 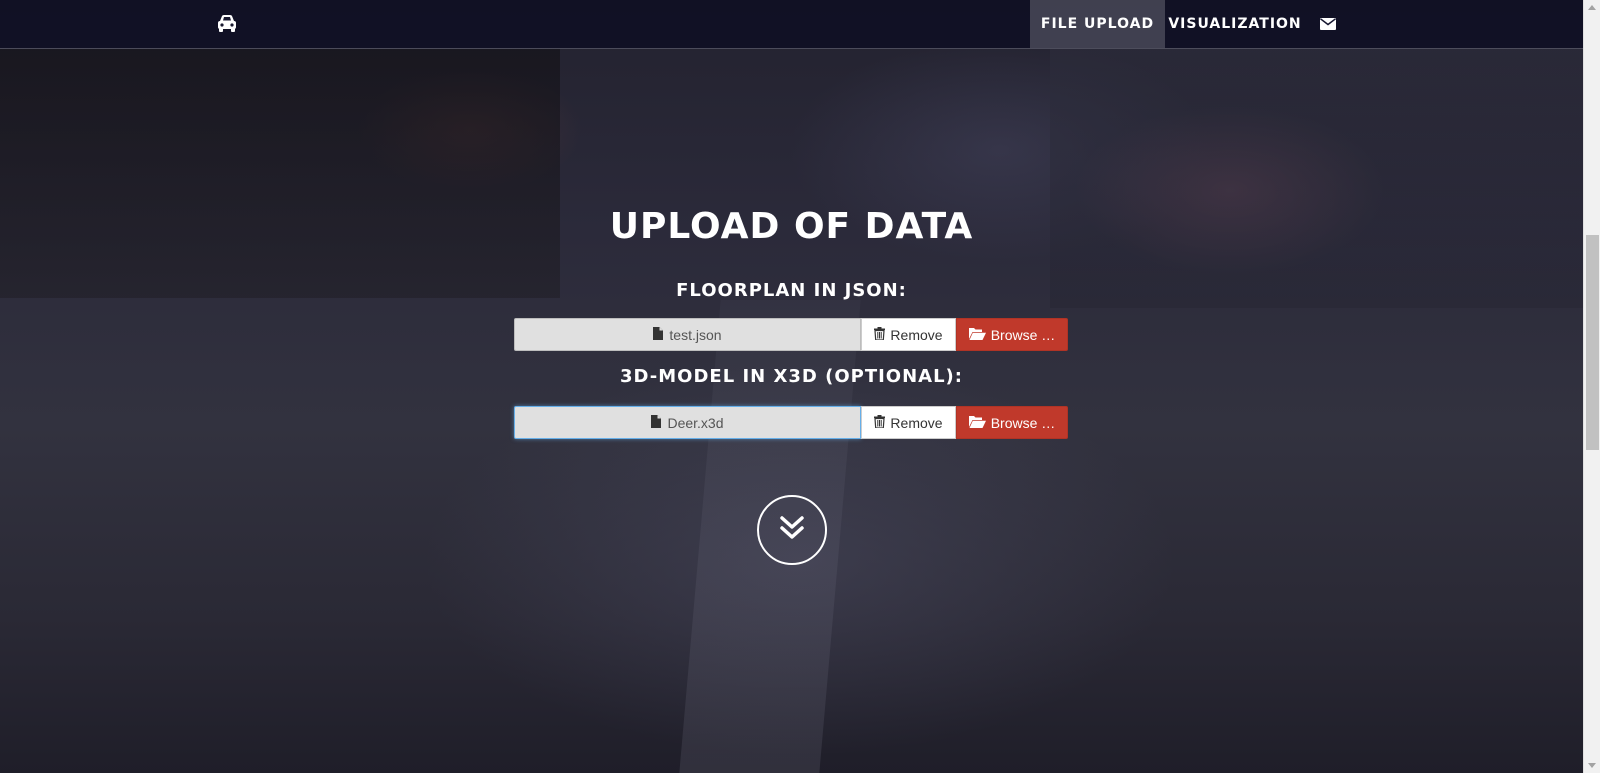 I want to click on page-title: UPLOAD OF DATA, so click(x=791, y=226).